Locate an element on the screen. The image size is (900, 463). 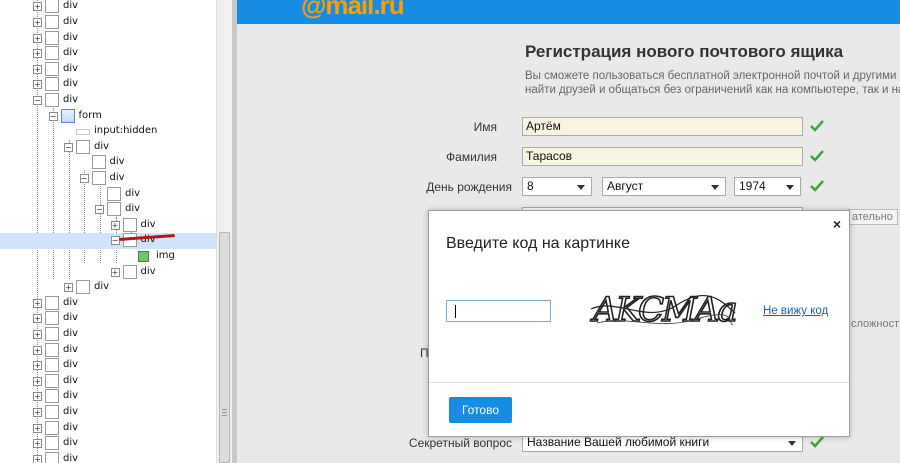
birth-day-value: 8 is located at coordinates (530, 186).